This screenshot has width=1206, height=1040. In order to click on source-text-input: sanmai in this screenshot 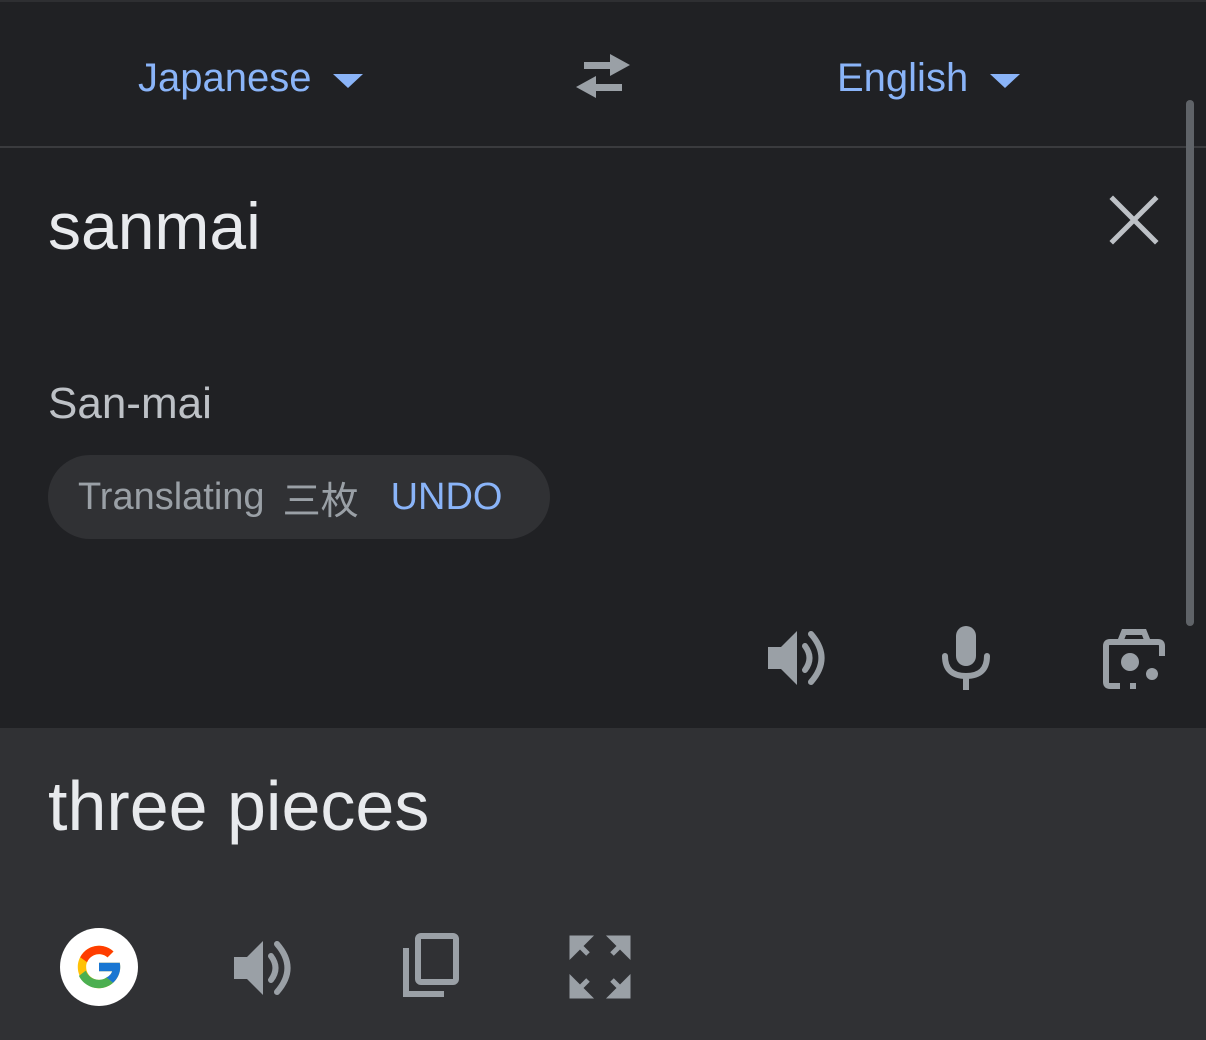, I will do `click(154, 226)`.